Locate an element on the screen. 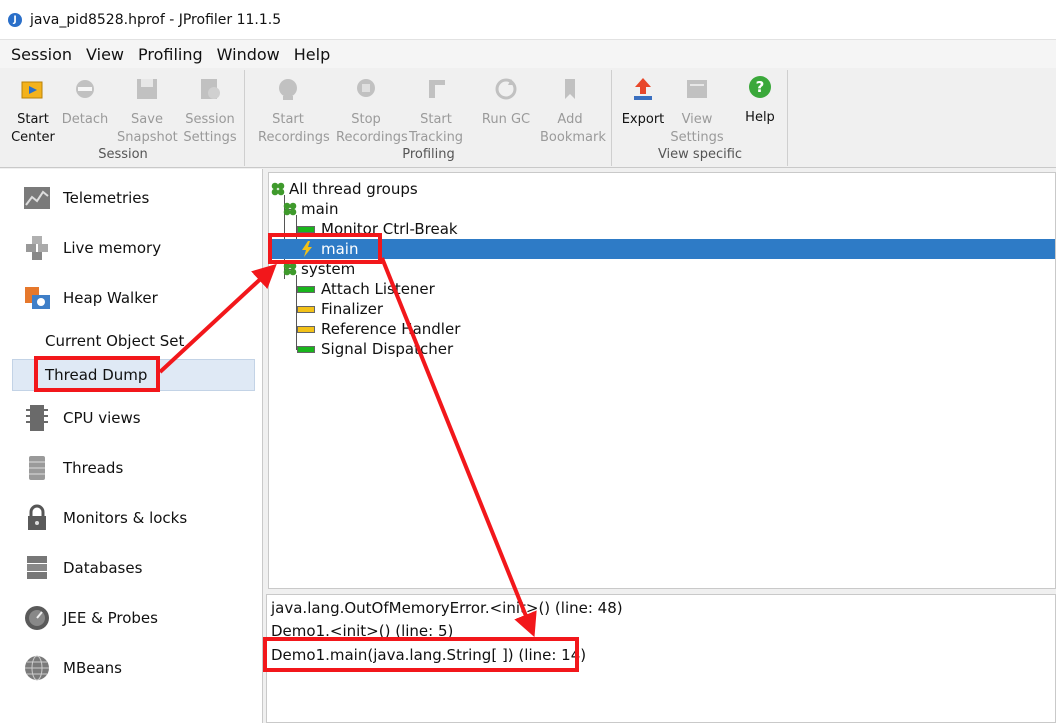 This screenshot has width=1056, height=723. arrow-to-main-thread is located at coordinates (217, 318).